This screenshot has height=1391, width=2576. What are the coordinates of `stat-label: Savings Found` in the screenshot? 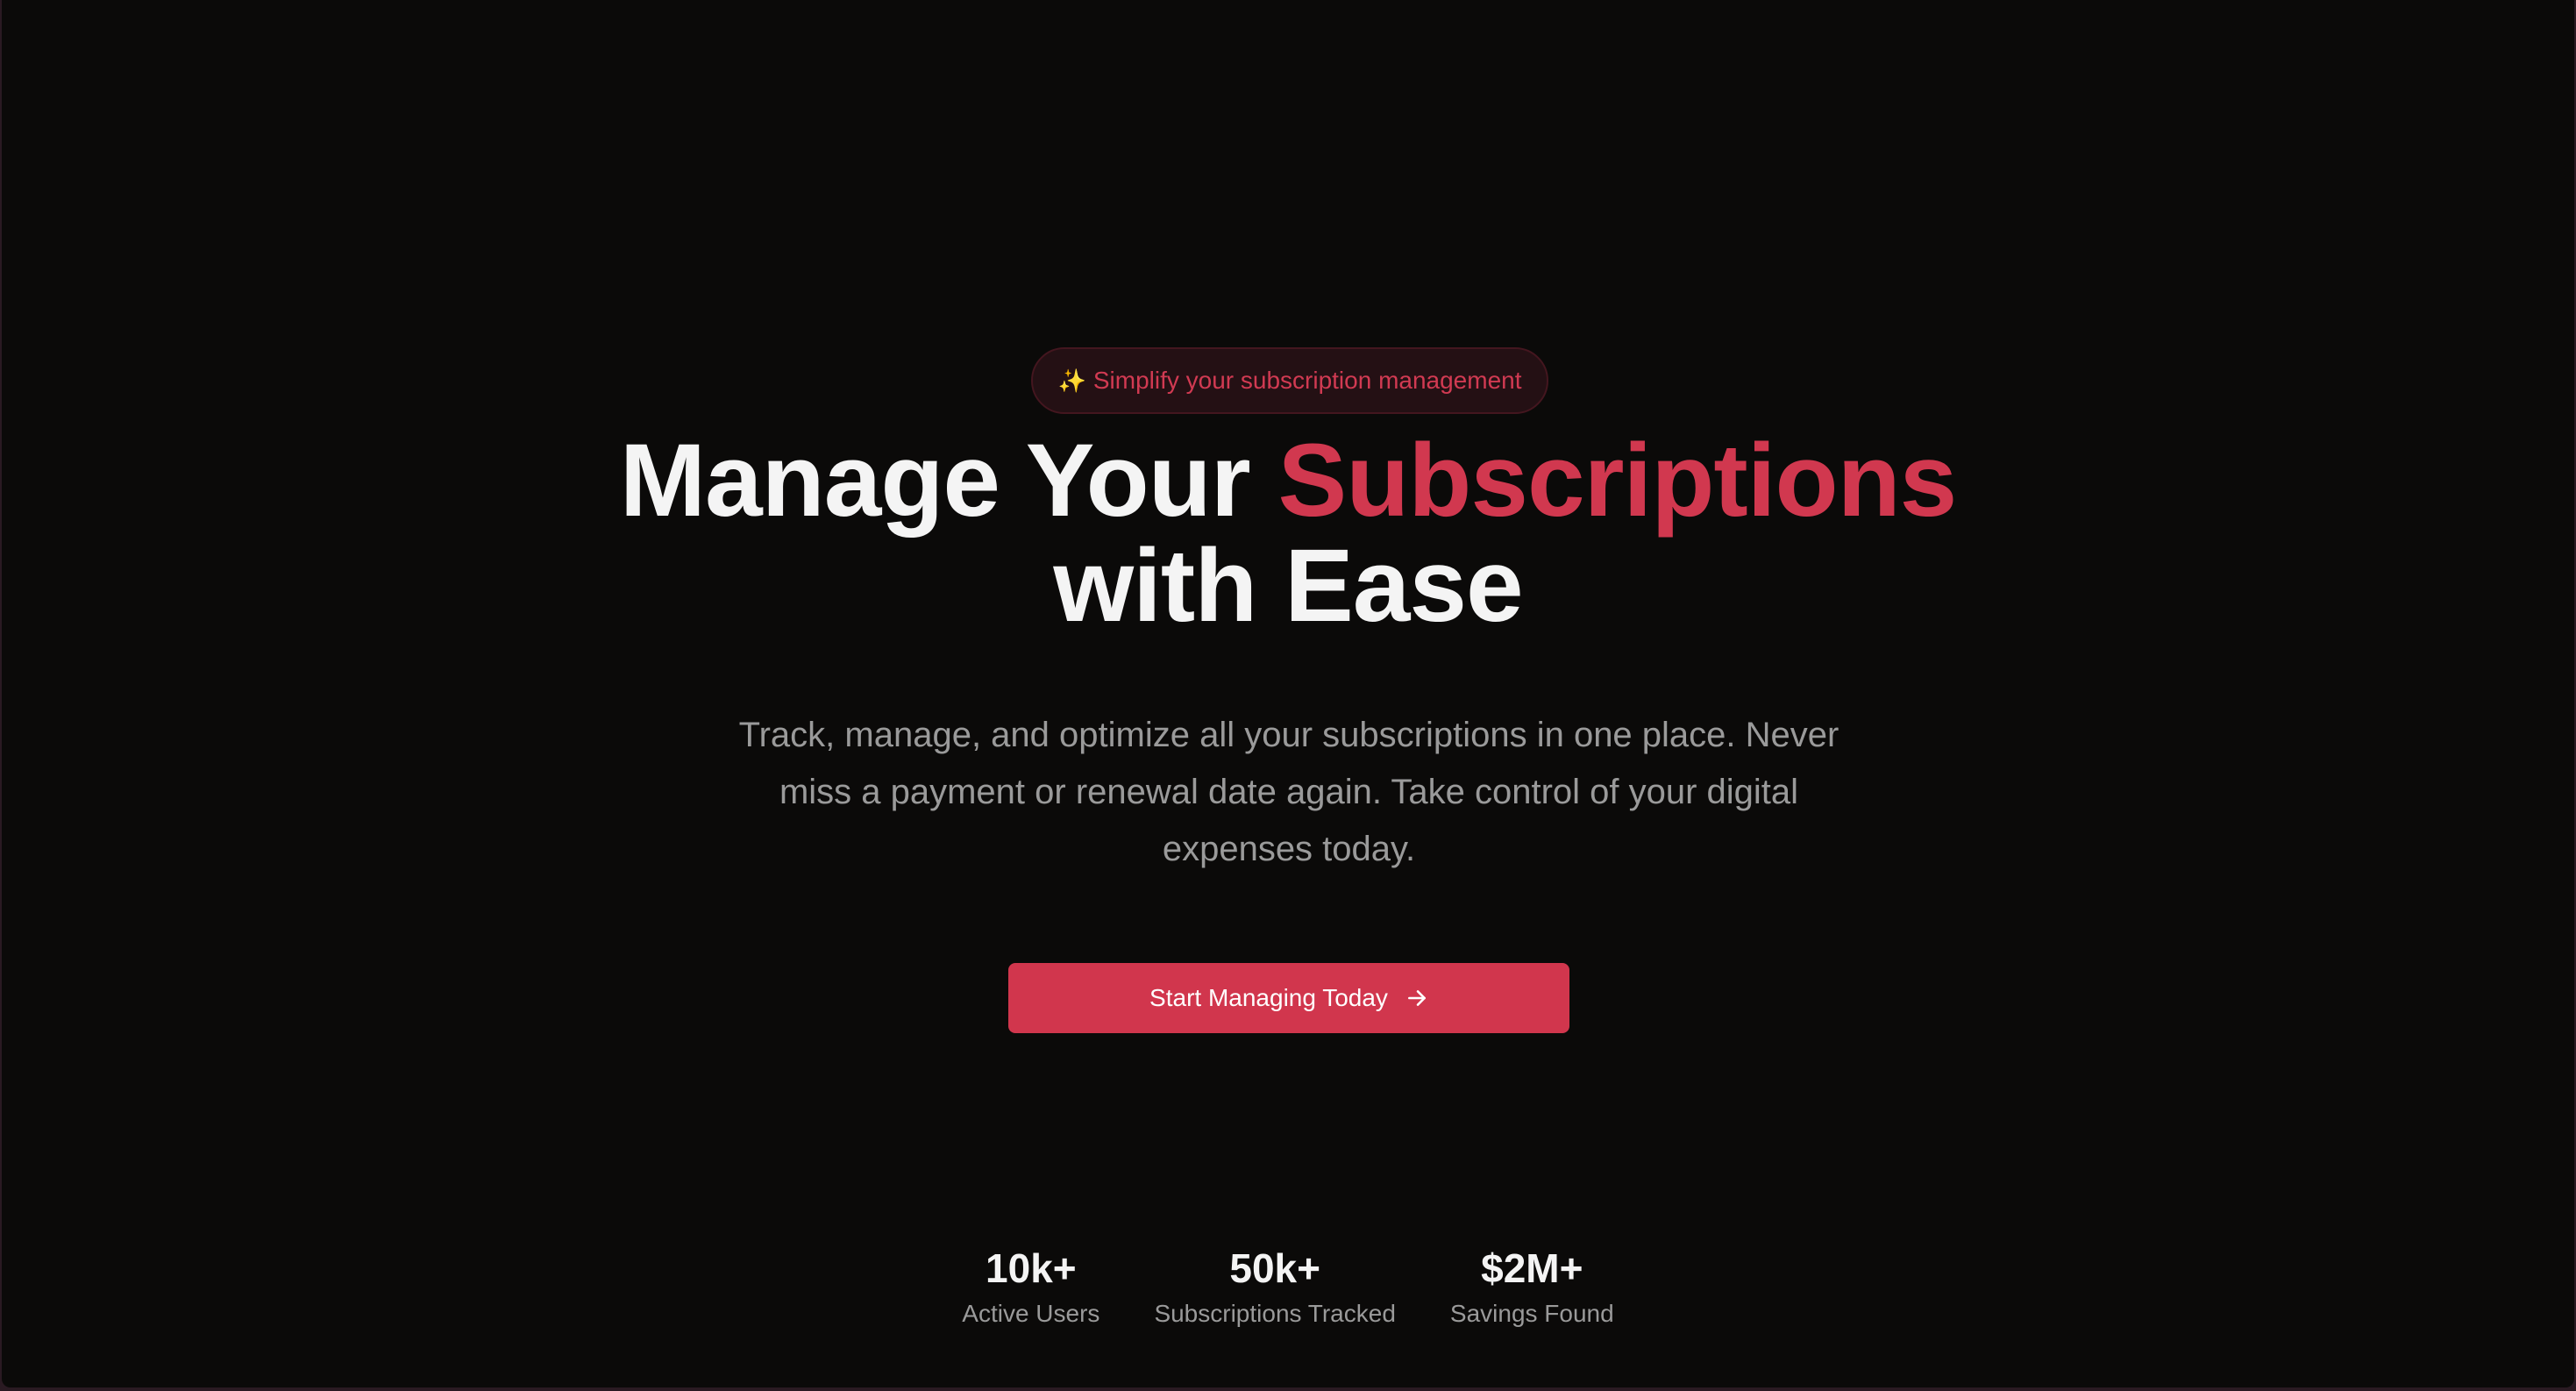 It's located at (1531, 1313).